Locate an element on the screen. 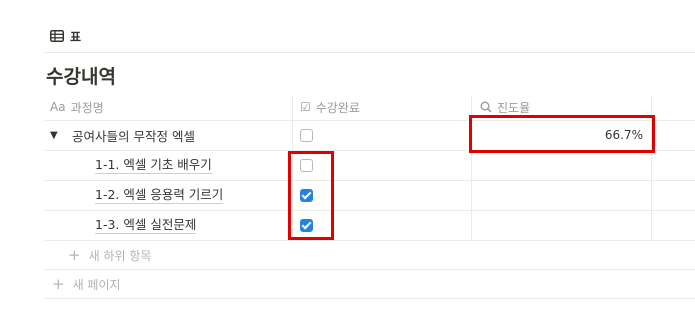 The width and height of the screenshot is (695, 318). add-page-button: + 새 페이지 is located at coordinates (86, 284).